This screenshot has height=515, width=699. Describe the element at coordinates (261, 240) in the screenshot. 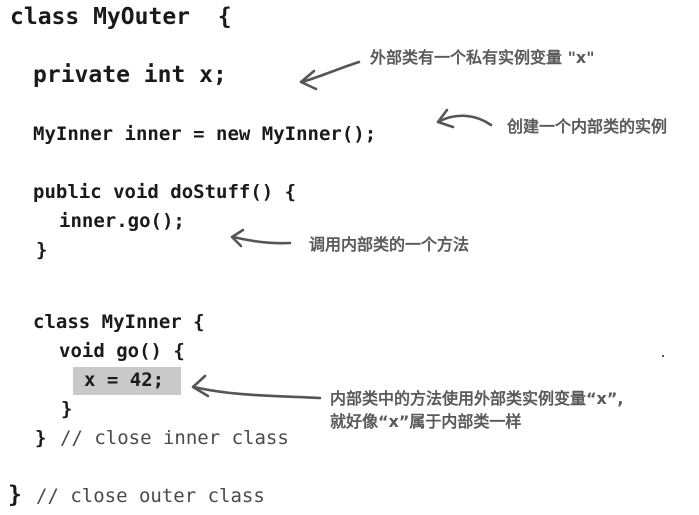

I see `arrow-to-inner-go` at that location.